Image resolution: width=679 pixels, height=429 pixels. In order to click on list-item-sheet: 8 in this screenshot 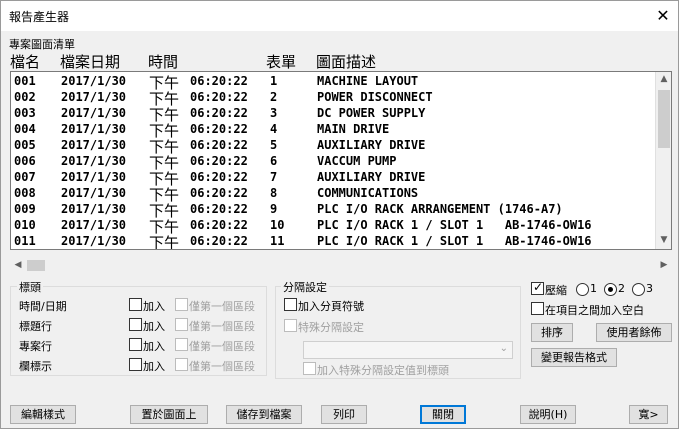, I will do `click(274, 193)`.